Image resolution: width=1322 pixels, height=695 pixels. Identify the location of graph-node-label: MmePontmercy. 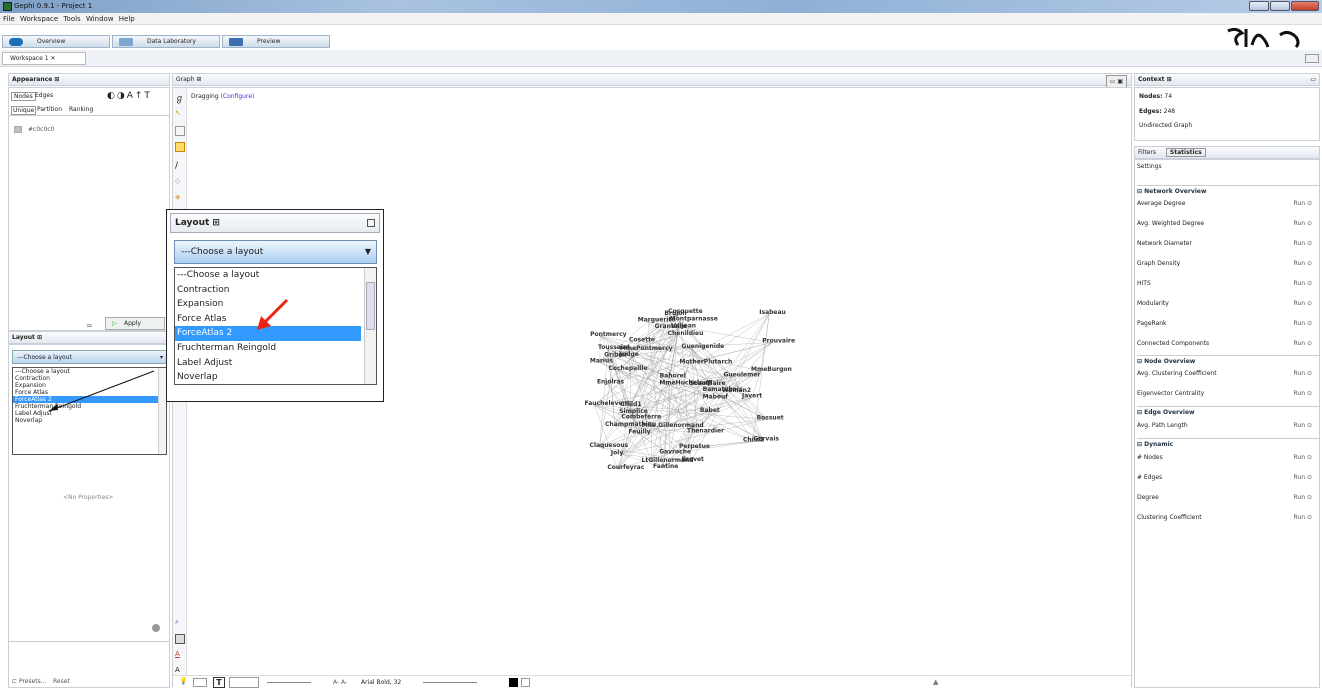
(646, 348).